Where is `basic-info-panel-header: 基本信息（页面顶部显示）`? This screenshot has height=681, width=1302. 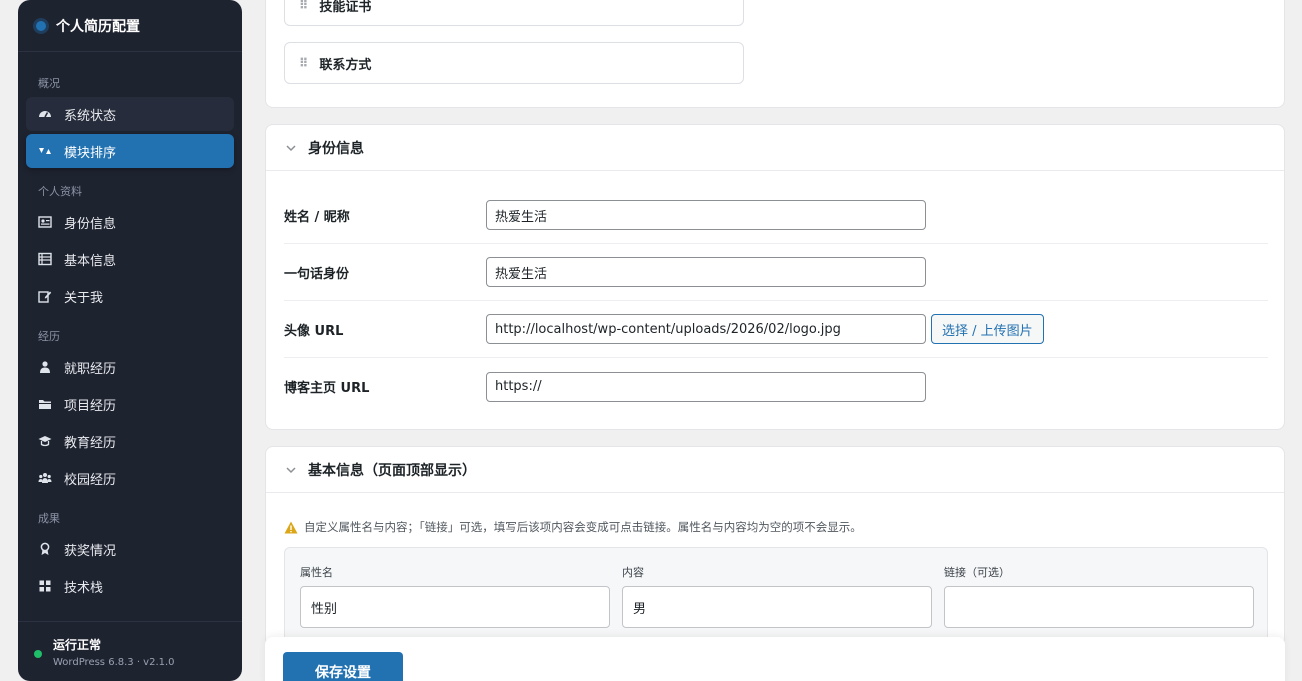
basic-info-panel-header: 基本信息（页面顶部显示） is located at coordinates (775, 470).